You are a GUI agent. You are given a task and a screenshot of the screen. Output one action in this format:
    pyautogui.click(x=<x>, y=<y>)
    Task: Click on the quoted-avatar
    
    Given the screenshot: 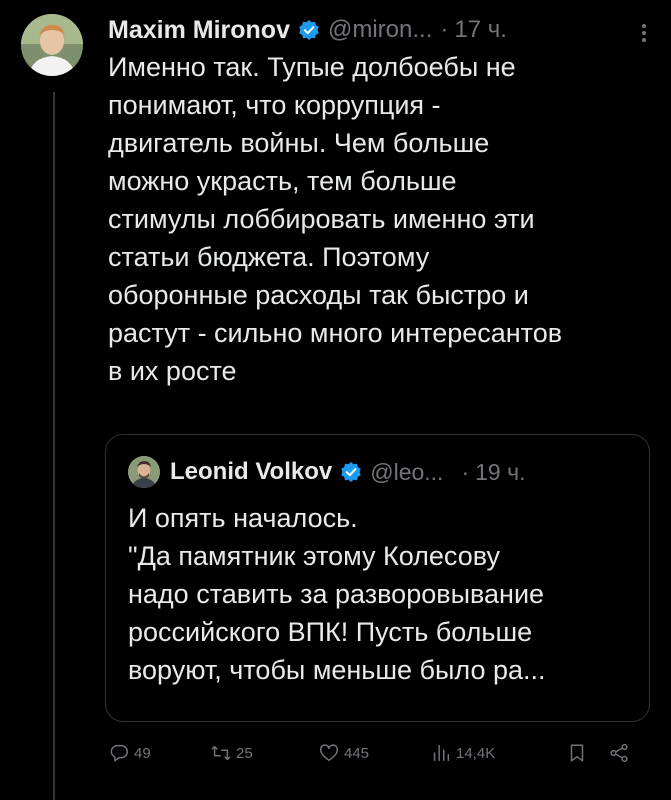 What is the action you would take?
    pyautogui.click(x=144, y=472)
    